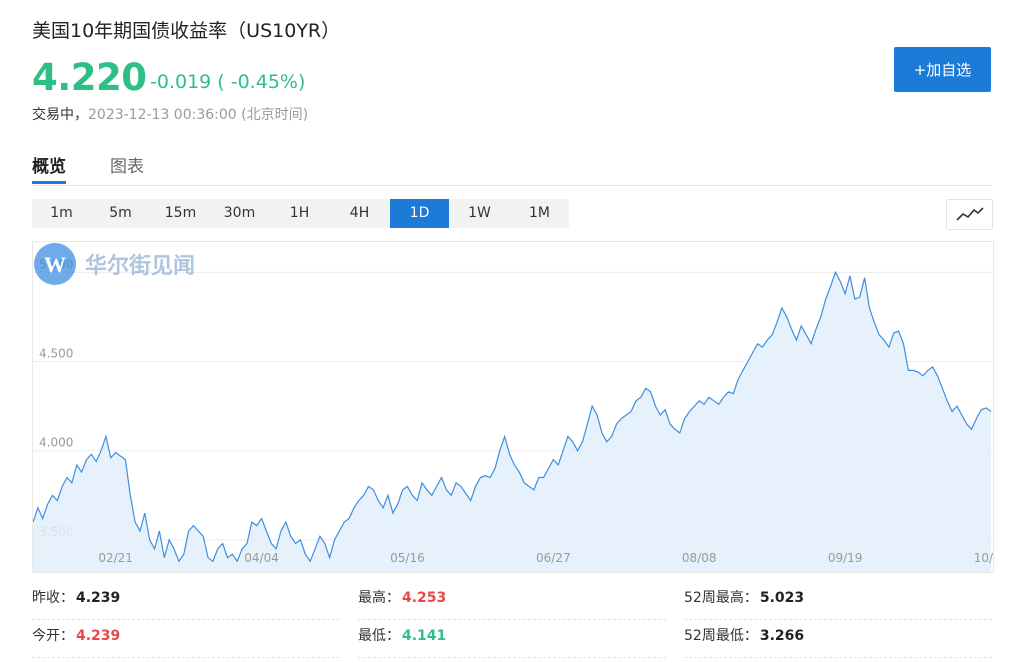 The width and height of the screenshot is (1024, 663). I want to click on period-1w: 1W, so click(479, 213).